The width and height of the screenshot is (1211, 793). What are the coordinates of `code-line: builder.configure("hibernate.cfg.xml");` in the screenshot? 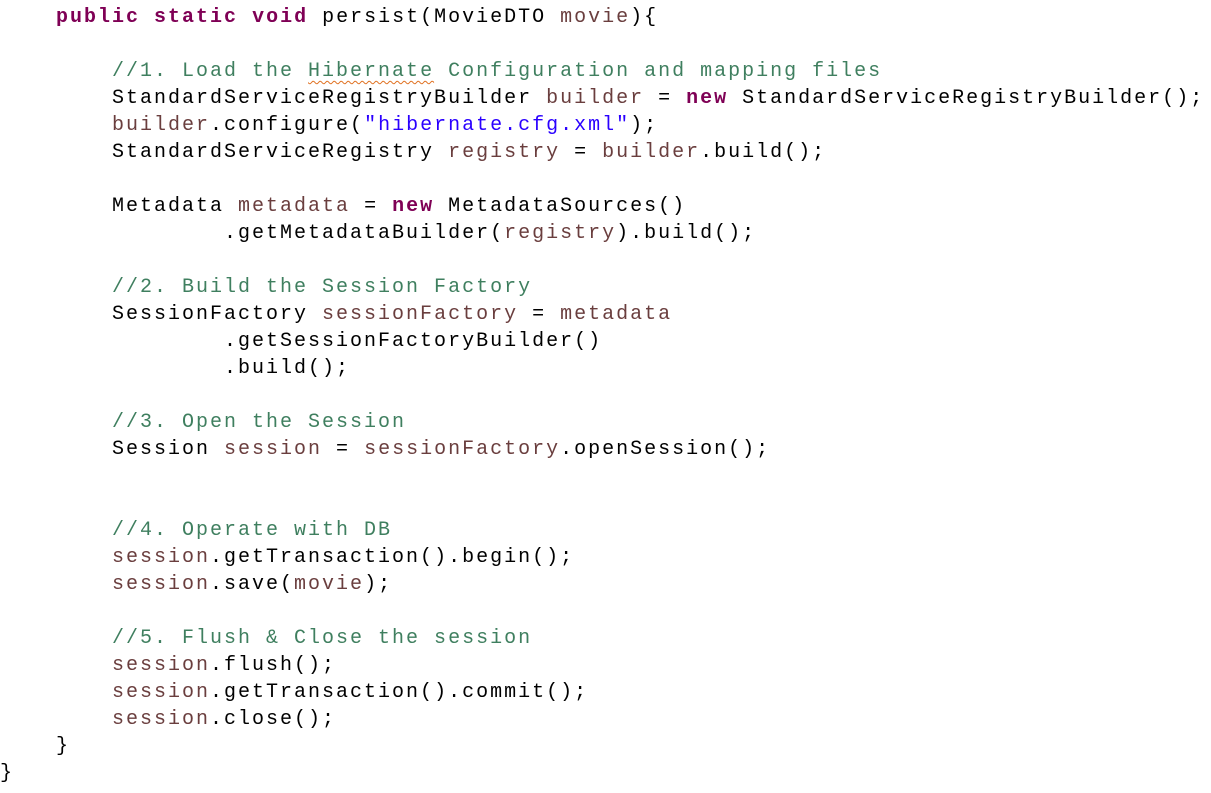 It's located at (602, 125).